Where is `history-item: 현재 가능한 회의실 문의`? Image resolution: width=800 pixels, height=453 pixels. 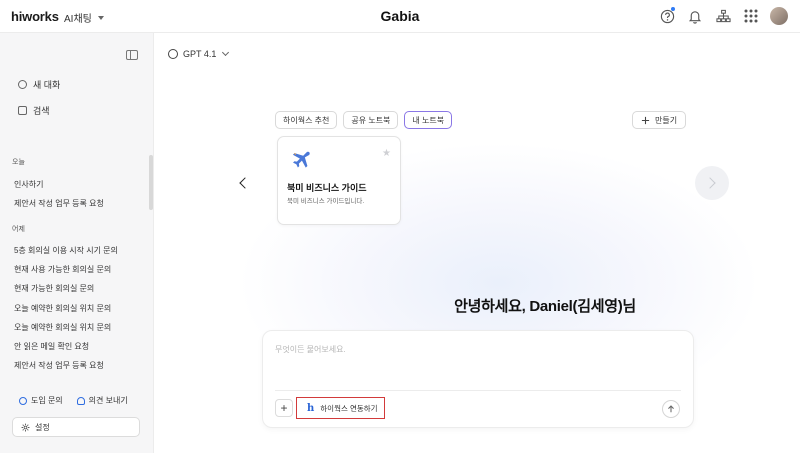 history-item: 현재 가능한 회의실 문의 is located at coordinates (54, 288).